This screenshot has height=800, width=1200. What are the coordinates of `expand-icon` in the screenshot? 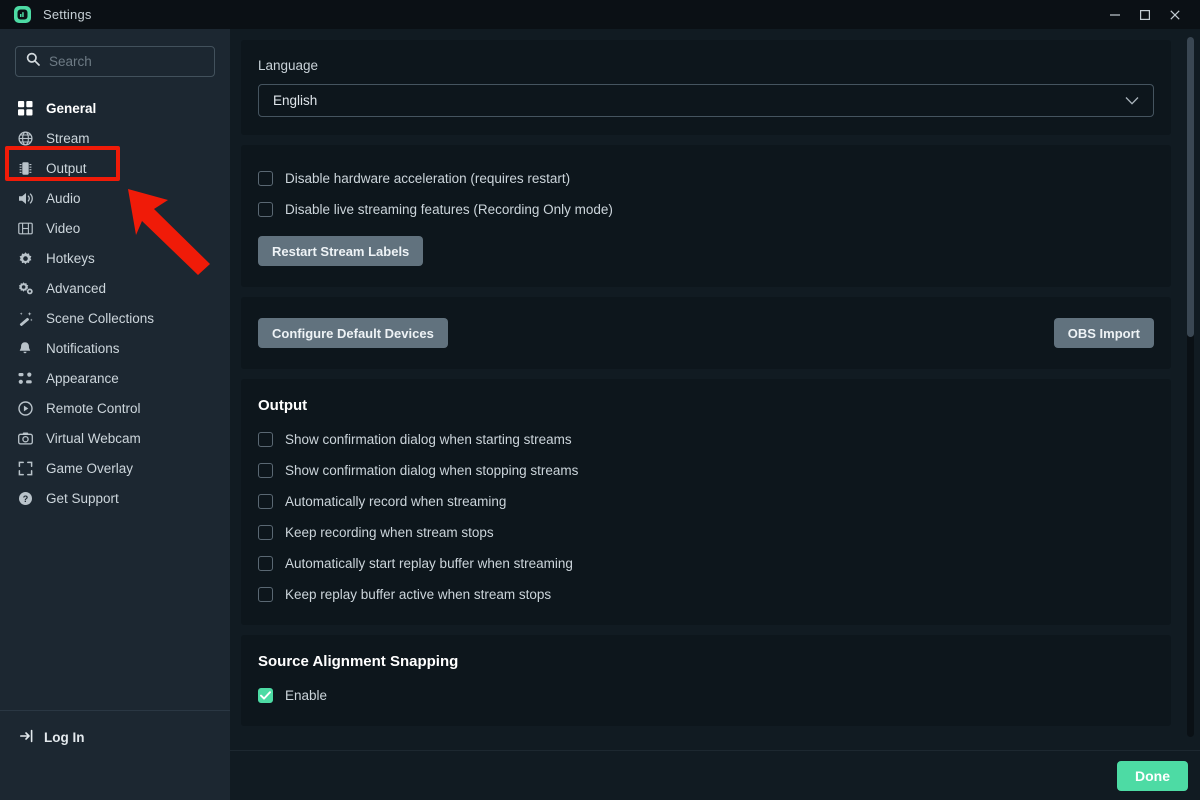 It's located at (28, 468).